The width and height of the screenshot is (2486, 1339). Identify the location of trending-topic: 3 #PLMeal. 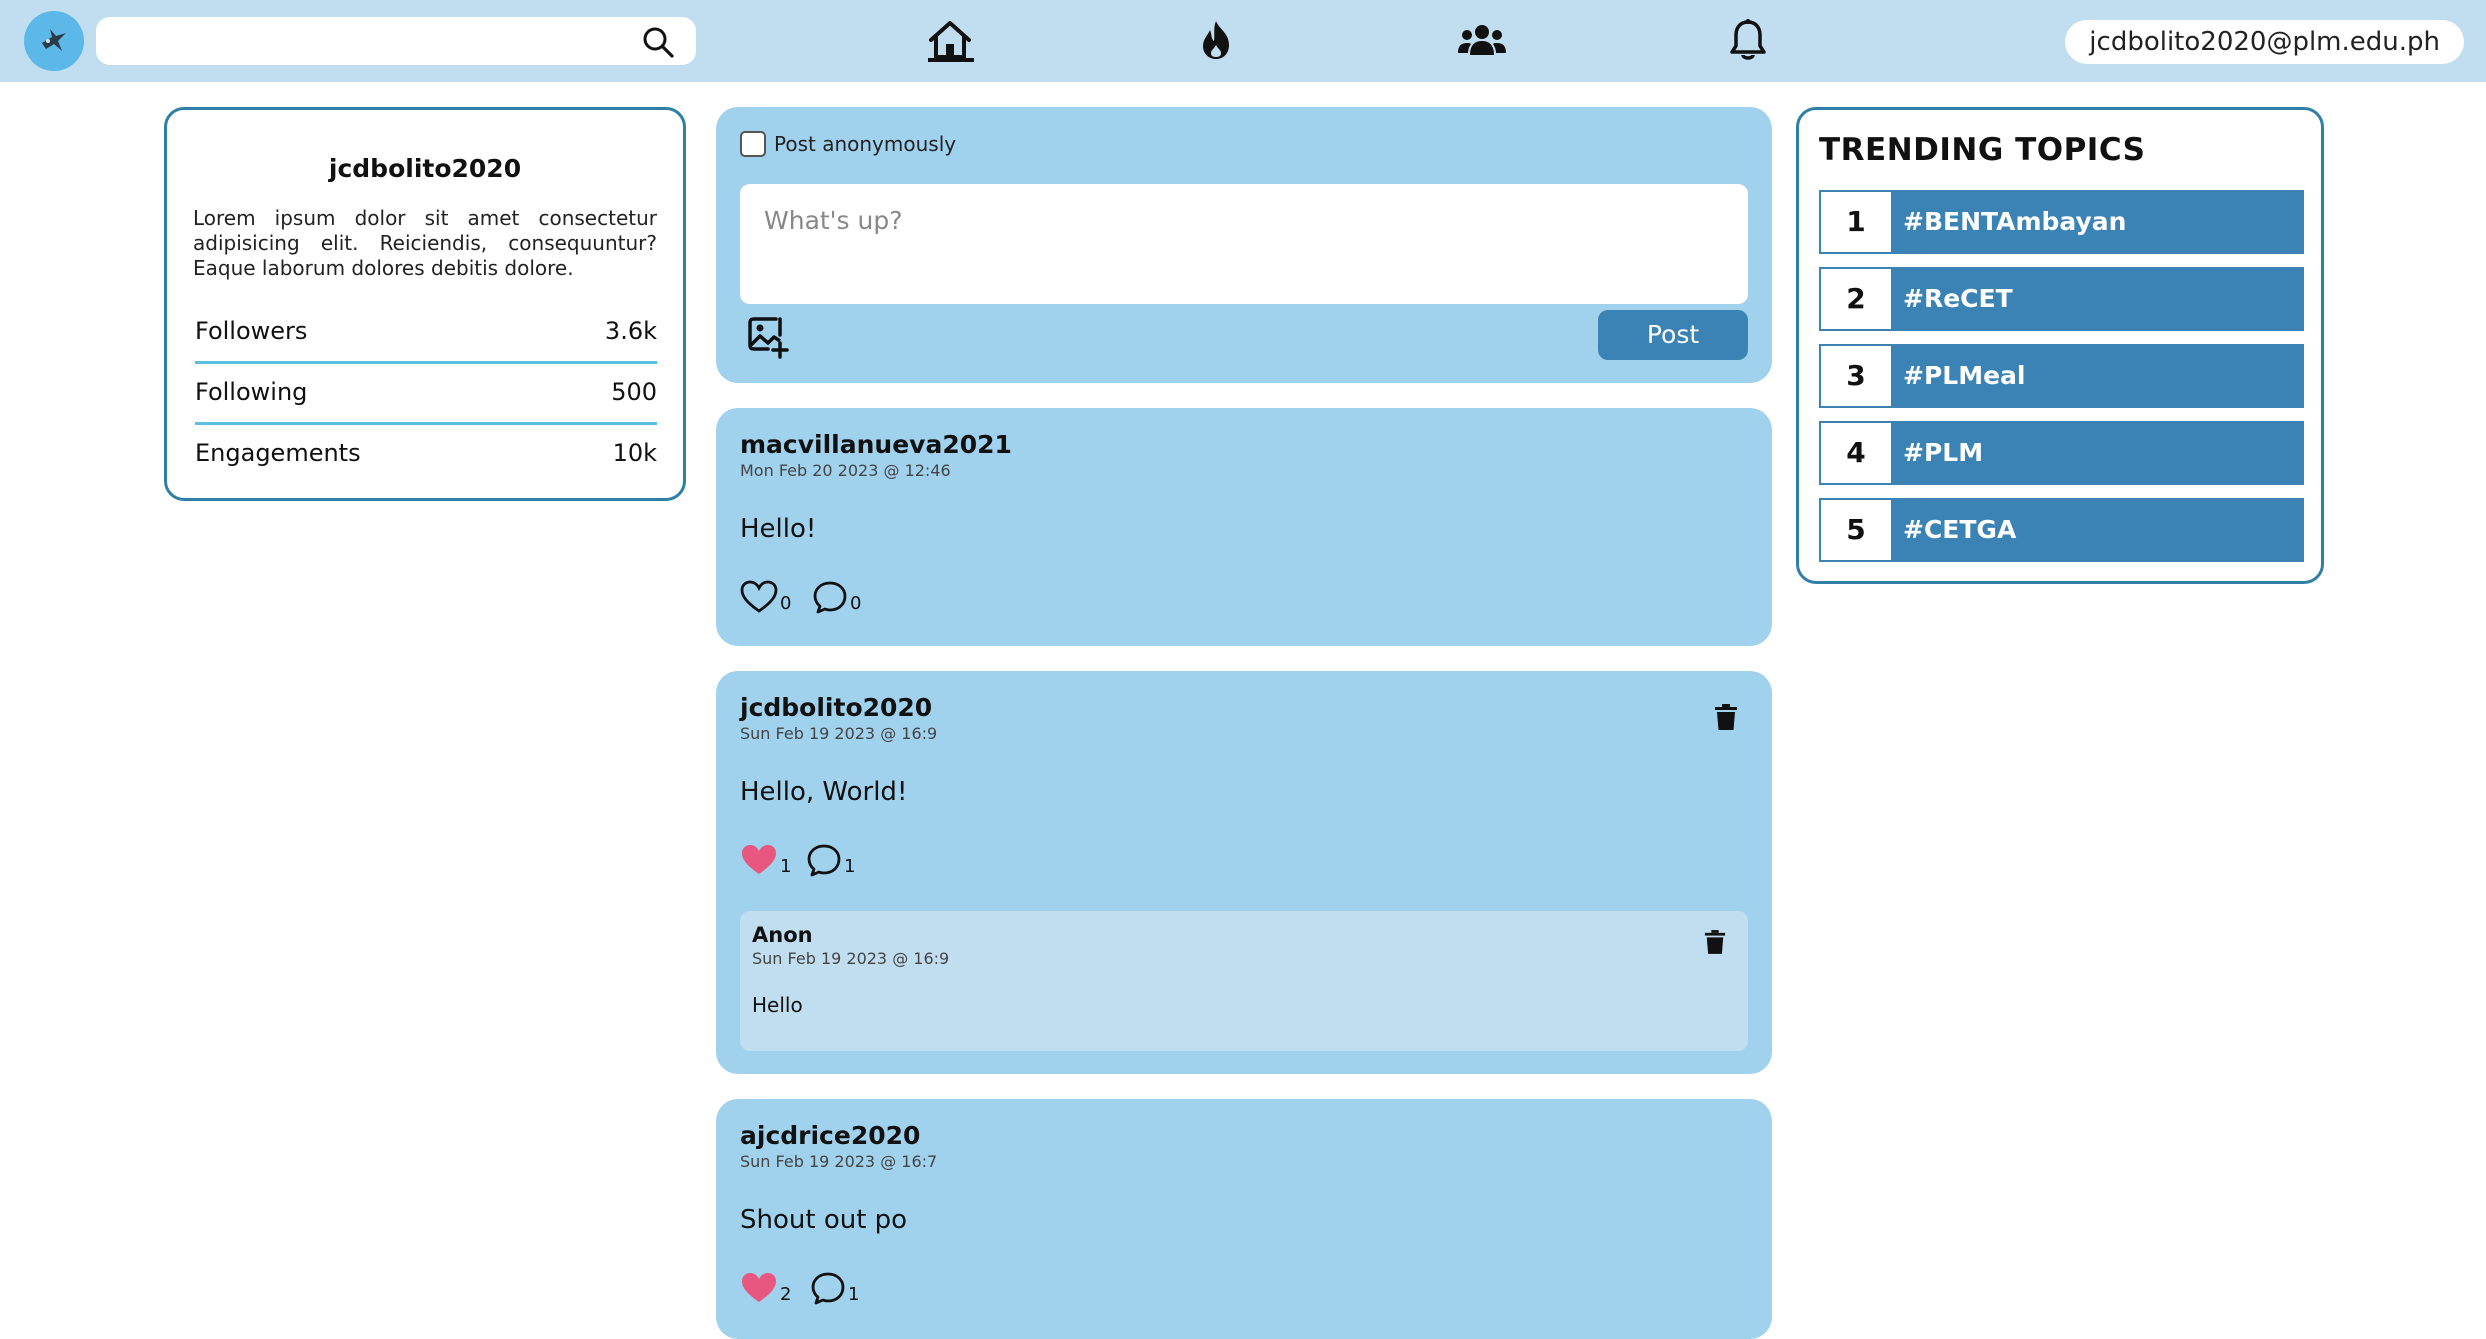
(2061, 376).